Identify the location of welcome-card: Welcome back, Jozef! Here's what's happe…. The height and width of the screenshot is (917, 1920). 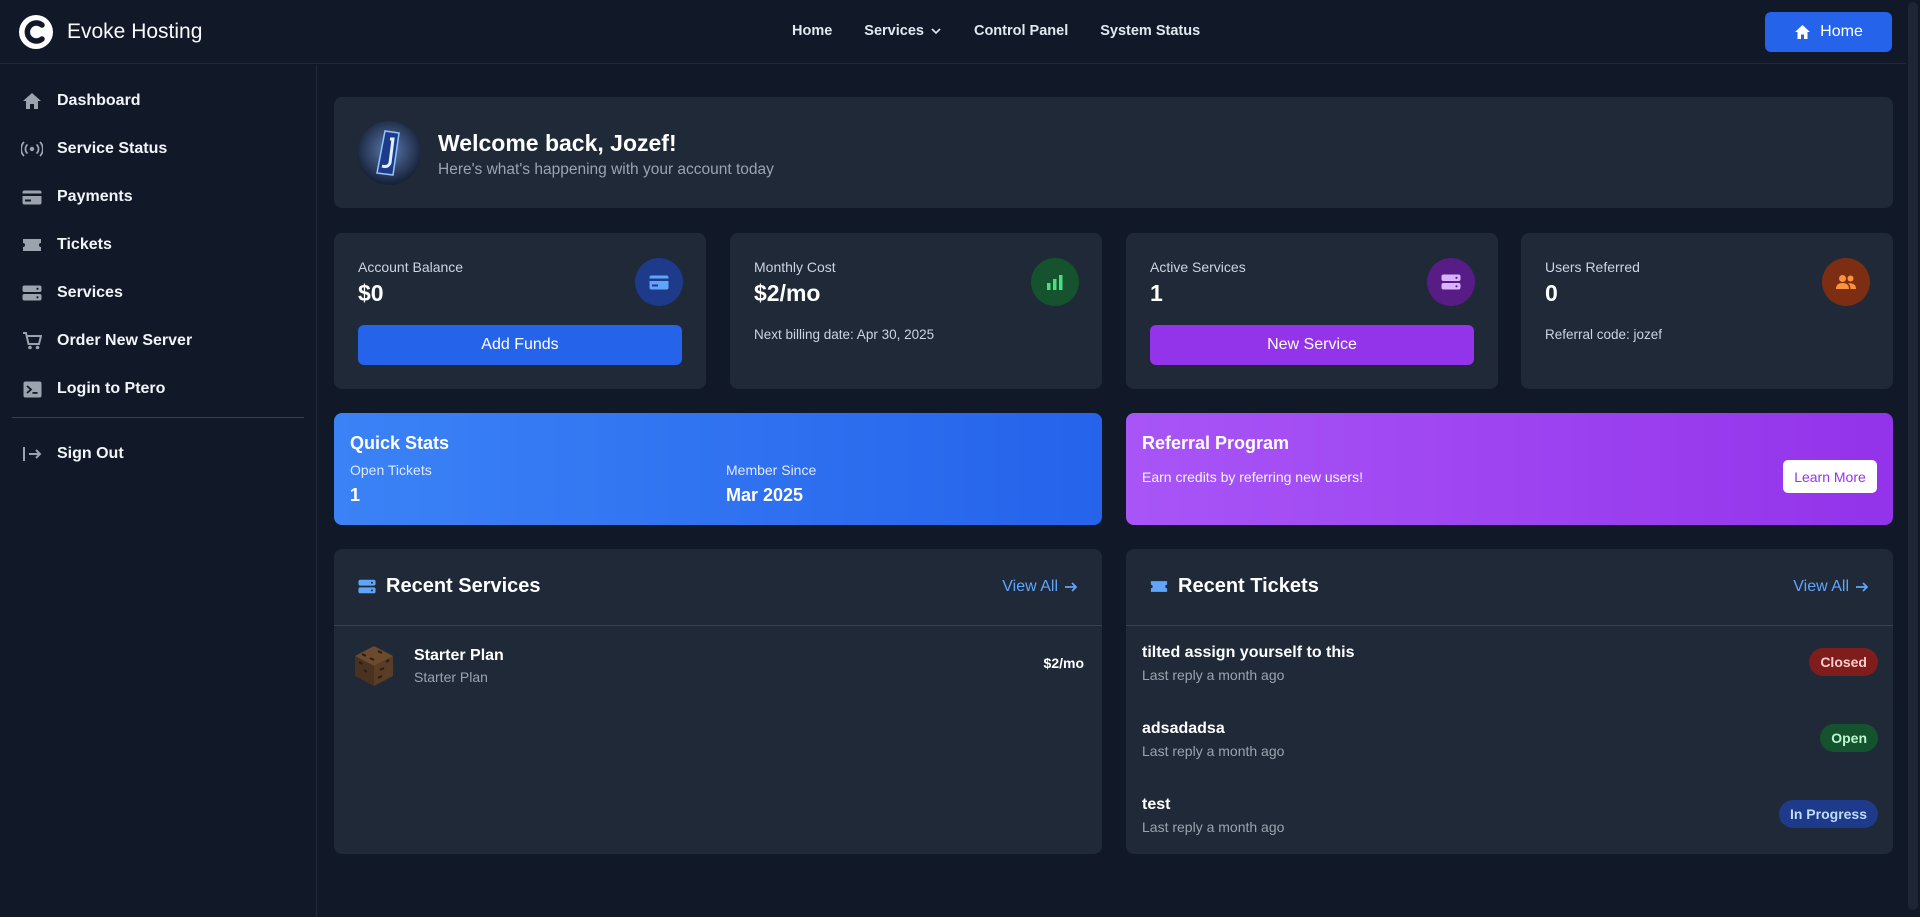
(1113, 152).